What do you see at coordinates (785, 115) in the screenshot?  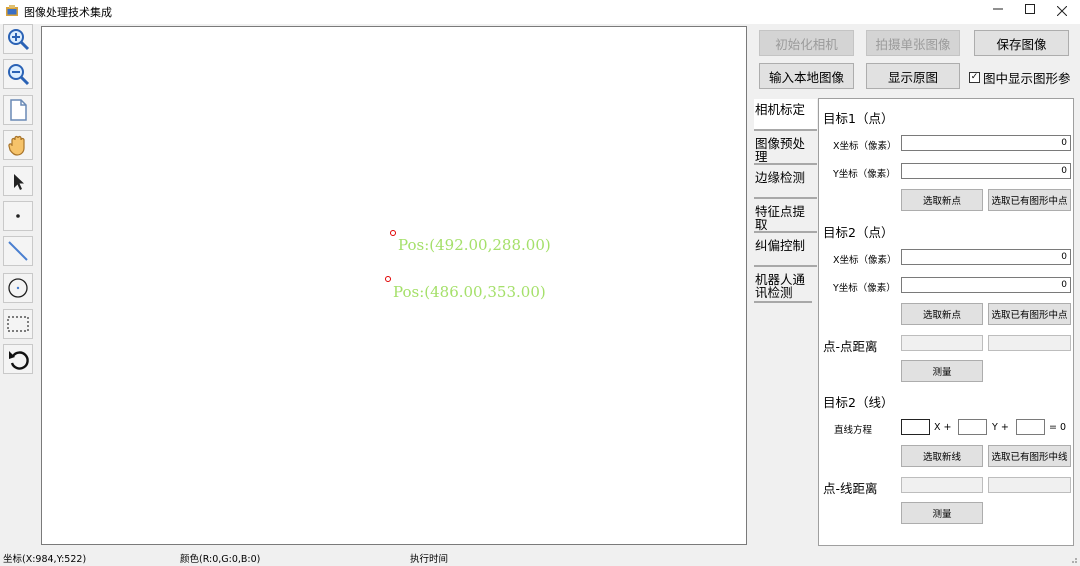 I see `tab-camera-calibration: 相机标定` at bounding box center [785, 115].